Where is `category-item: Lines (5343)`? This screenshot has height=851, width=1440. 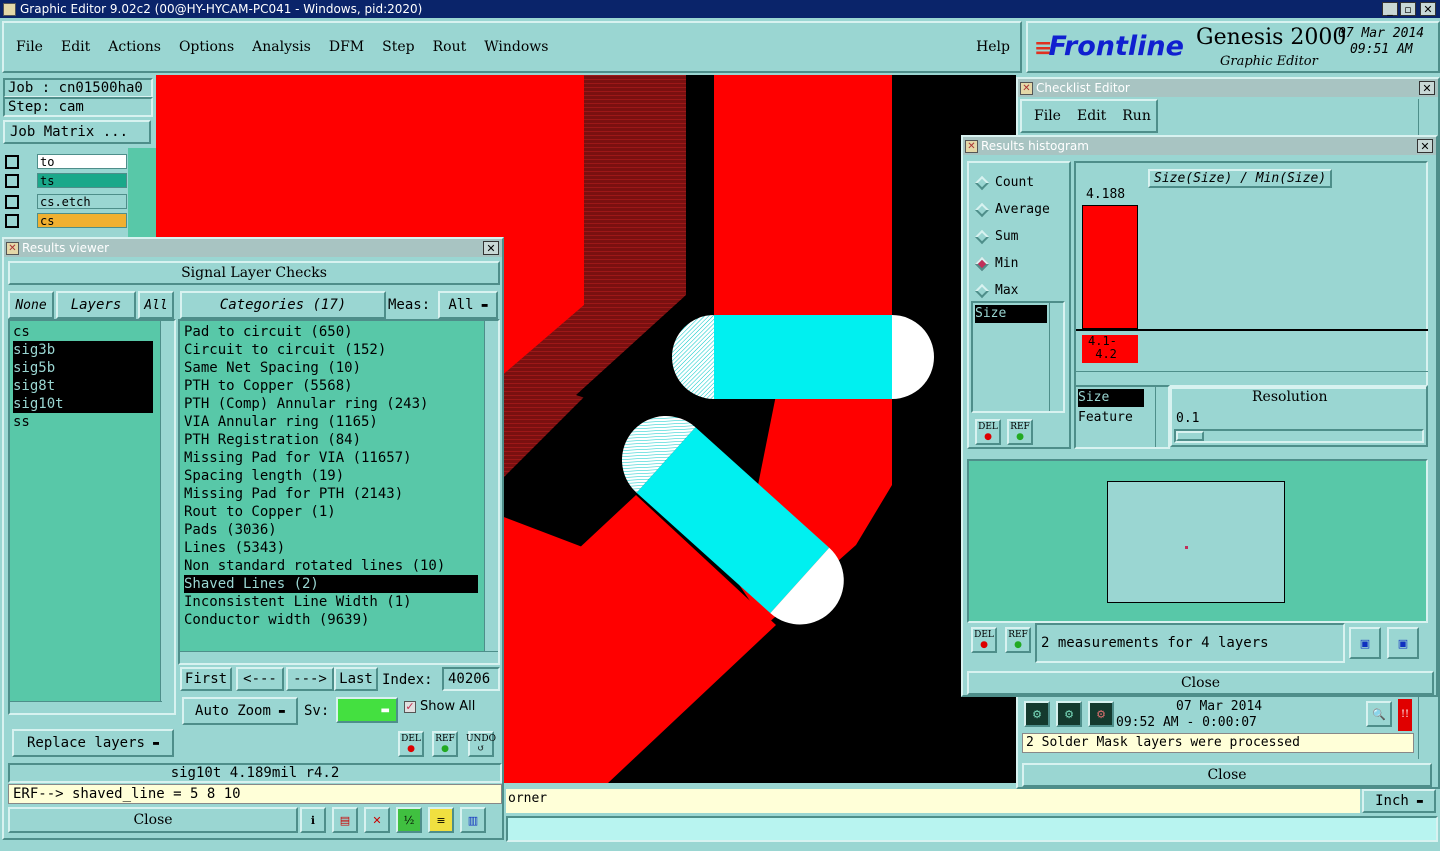
category-item: Lines (5343) is located at coordinates (331, 548).